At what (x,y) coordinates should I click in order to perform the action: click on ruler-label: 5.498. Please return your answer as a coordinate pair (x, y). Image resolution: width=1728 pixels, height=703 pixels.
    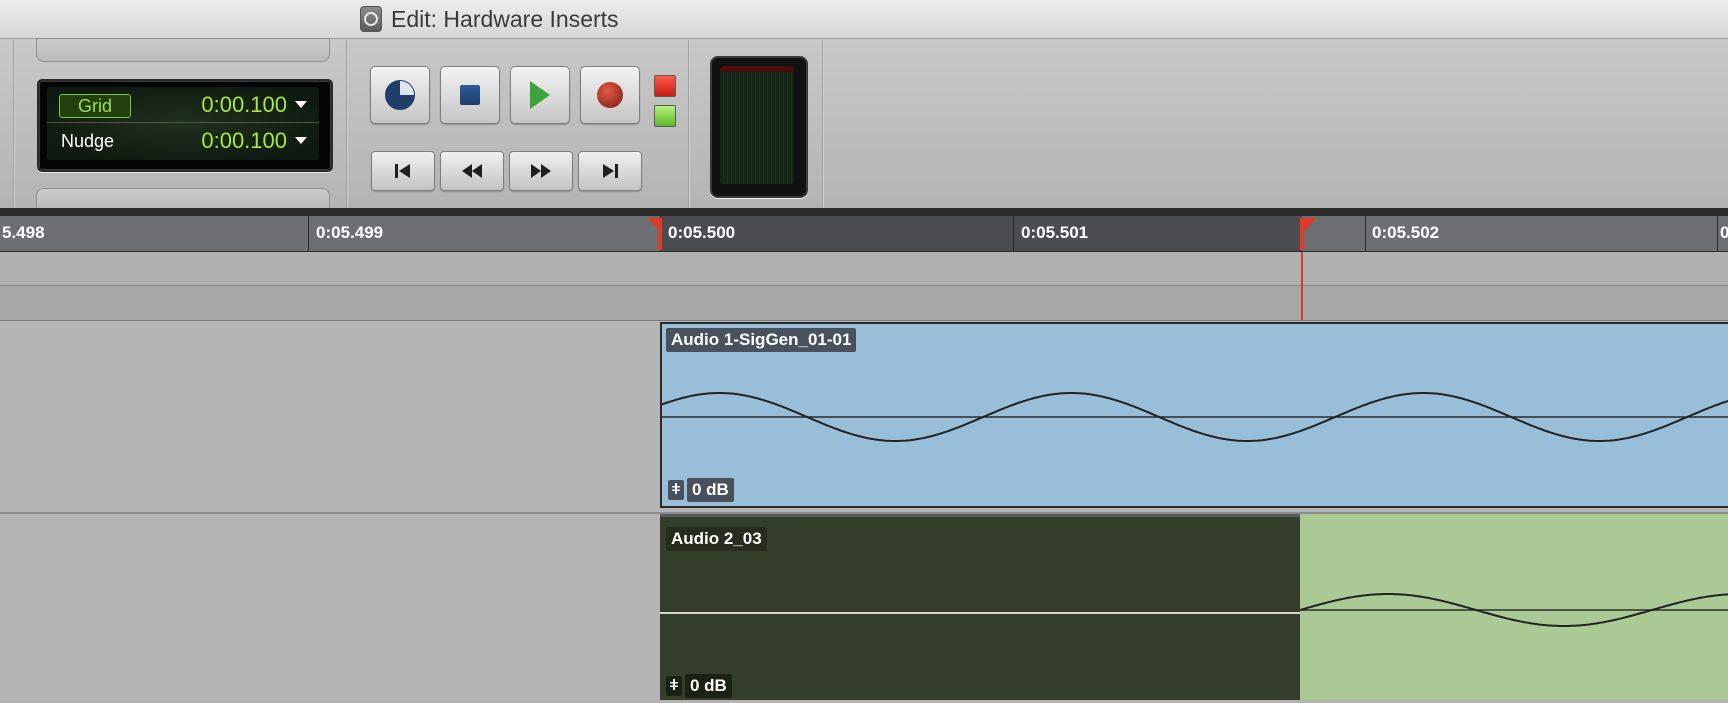
    Looking at the image, I should click on (23, 232).